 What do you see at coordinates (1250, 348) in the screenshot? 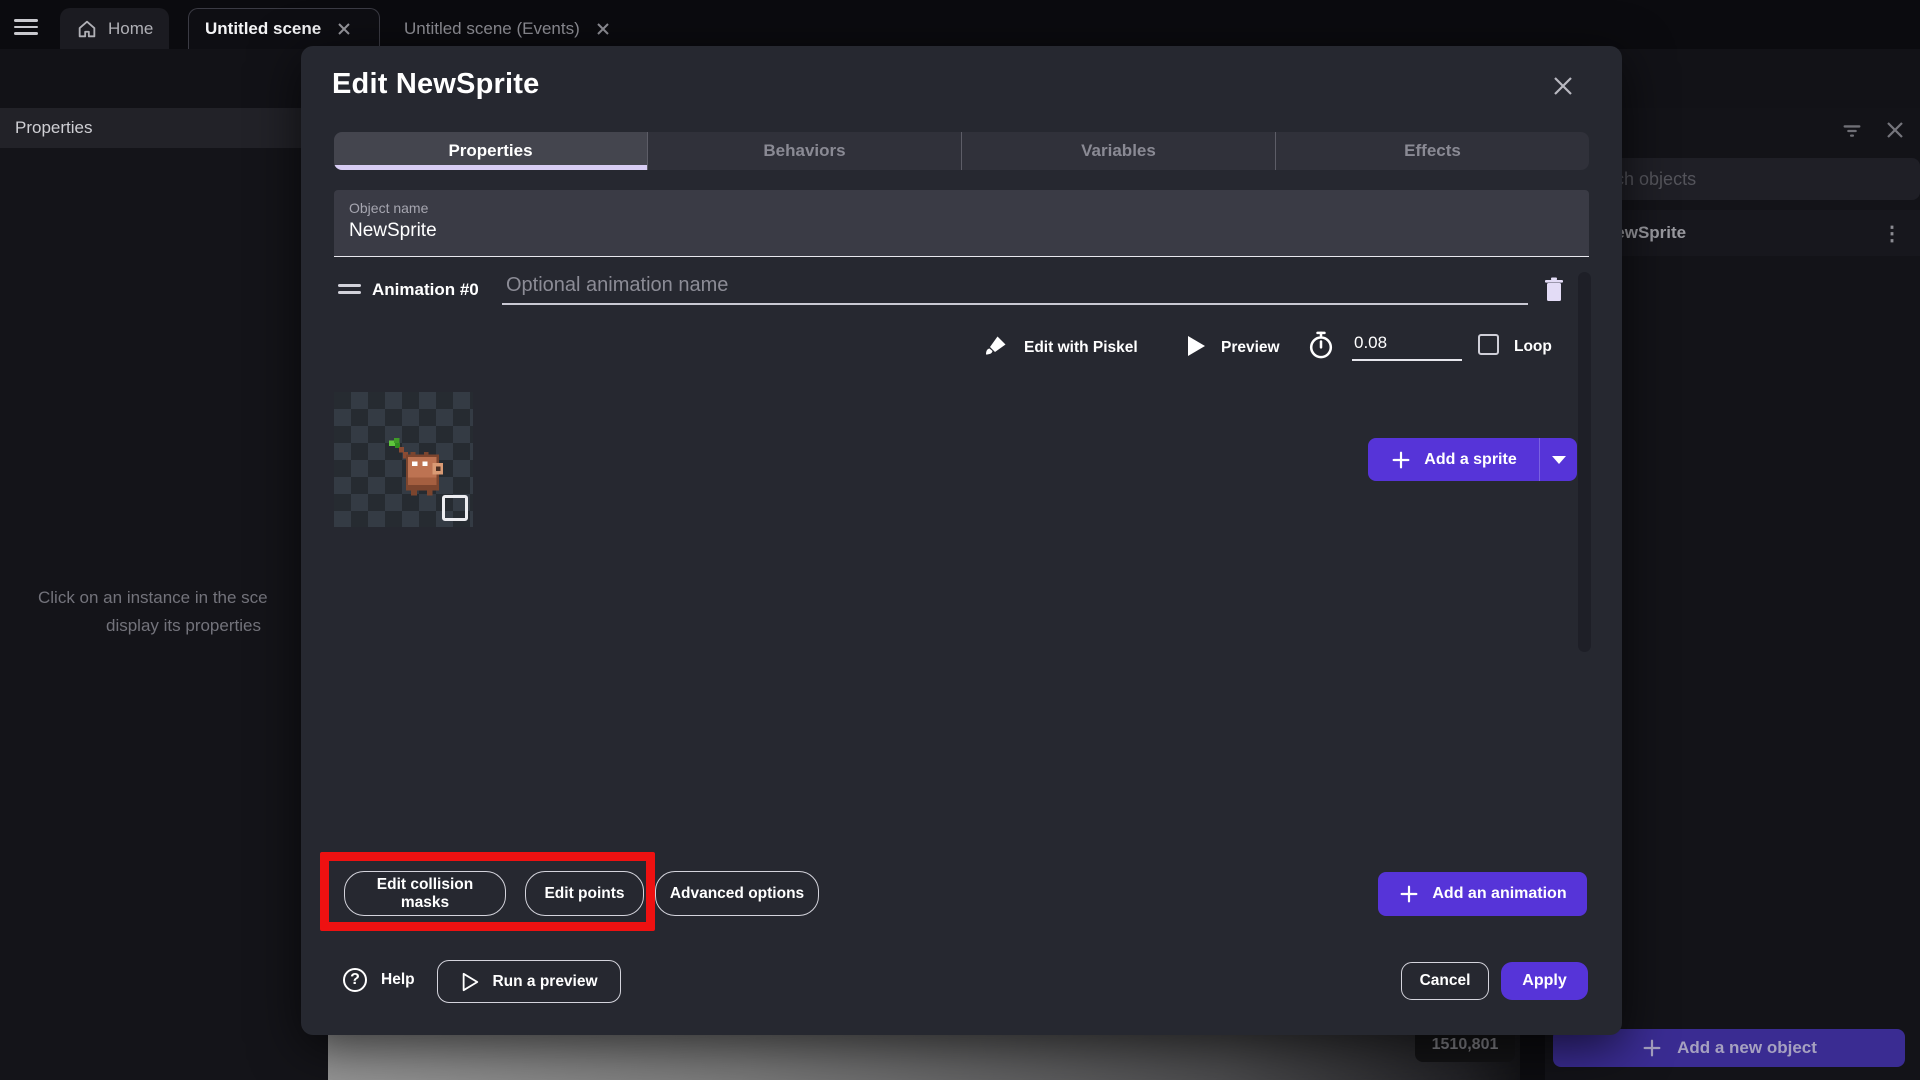
I see `preview-button: Preview` at bounding box center [1250, 348].